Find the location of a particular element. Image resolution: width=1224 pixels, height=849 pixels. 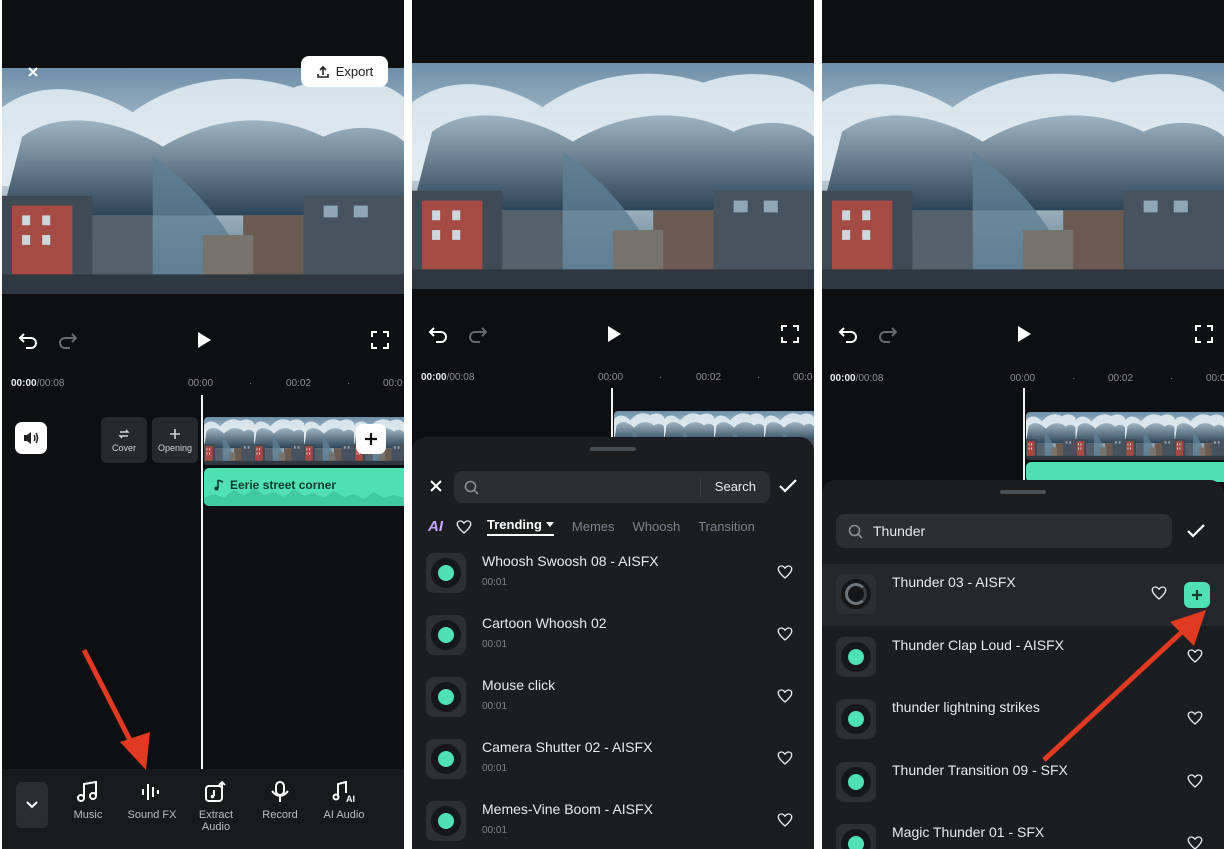

tool-extract-audio: Extract Audio is located at coordinates (216, 807).